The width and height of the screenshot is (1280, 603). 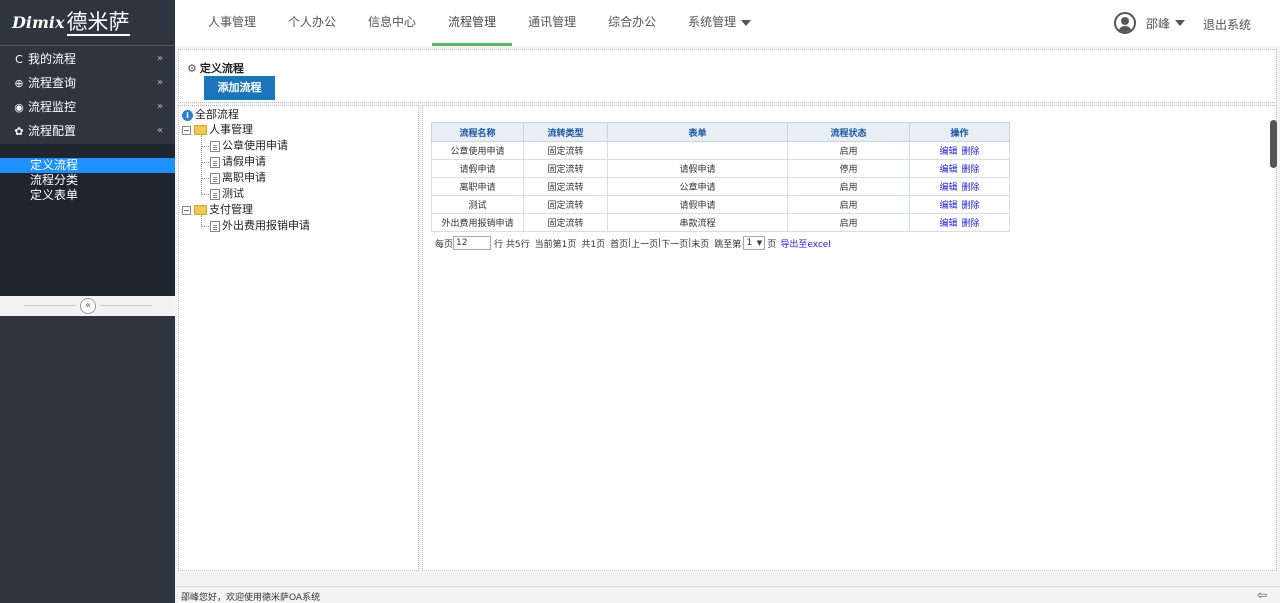 I want to click on tree-group-1: − 支付管理, so click(x=217, y=210).